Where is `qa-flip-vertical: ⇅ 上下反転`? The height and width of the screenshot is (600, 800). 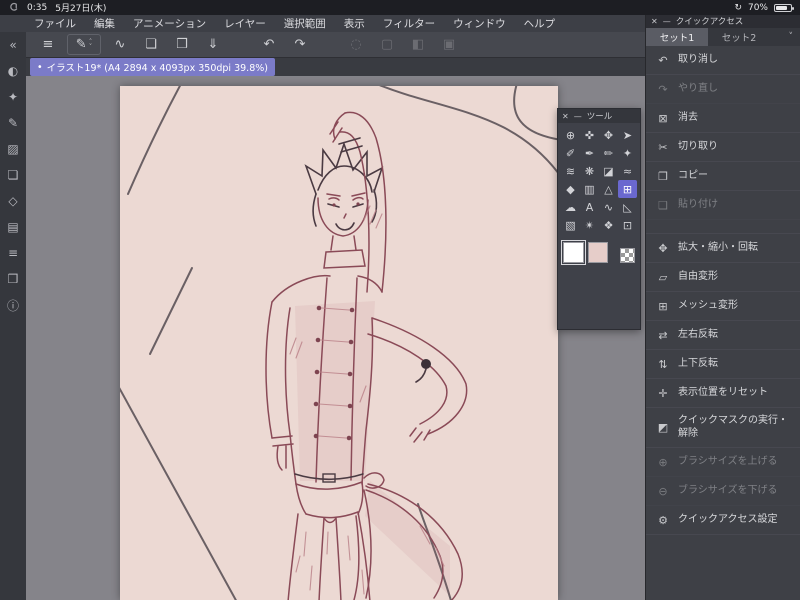 qa-flip-vertical: ⇅ 上下反転 is located at coordinates (723, 364).